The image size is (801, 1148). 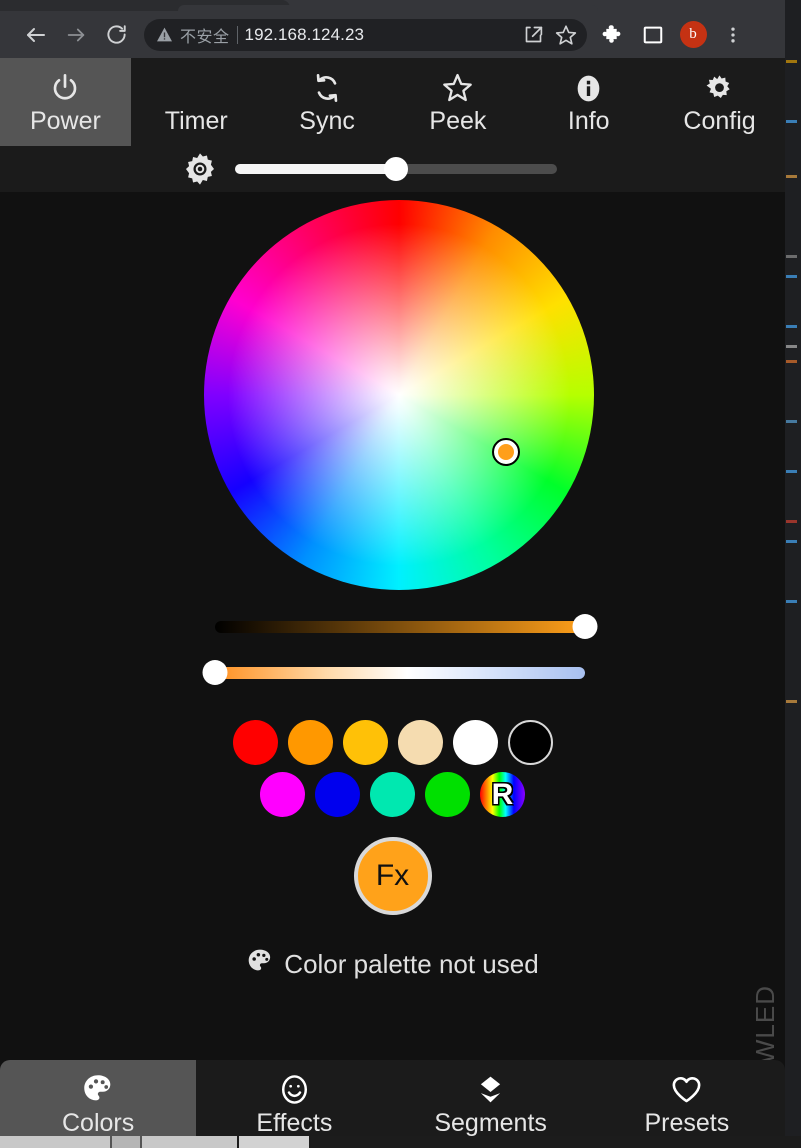 I want to click on topnav-label: Sync, so click(x=327, y=120).